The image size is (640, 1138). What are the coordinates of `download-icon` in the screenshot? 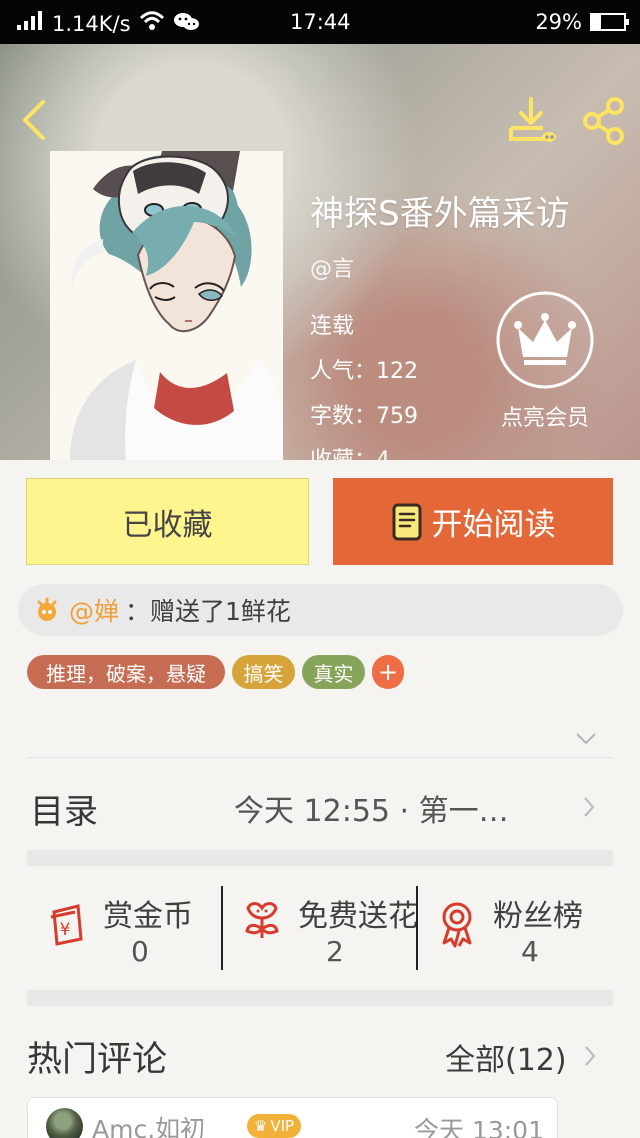 It's located at (532, 119).